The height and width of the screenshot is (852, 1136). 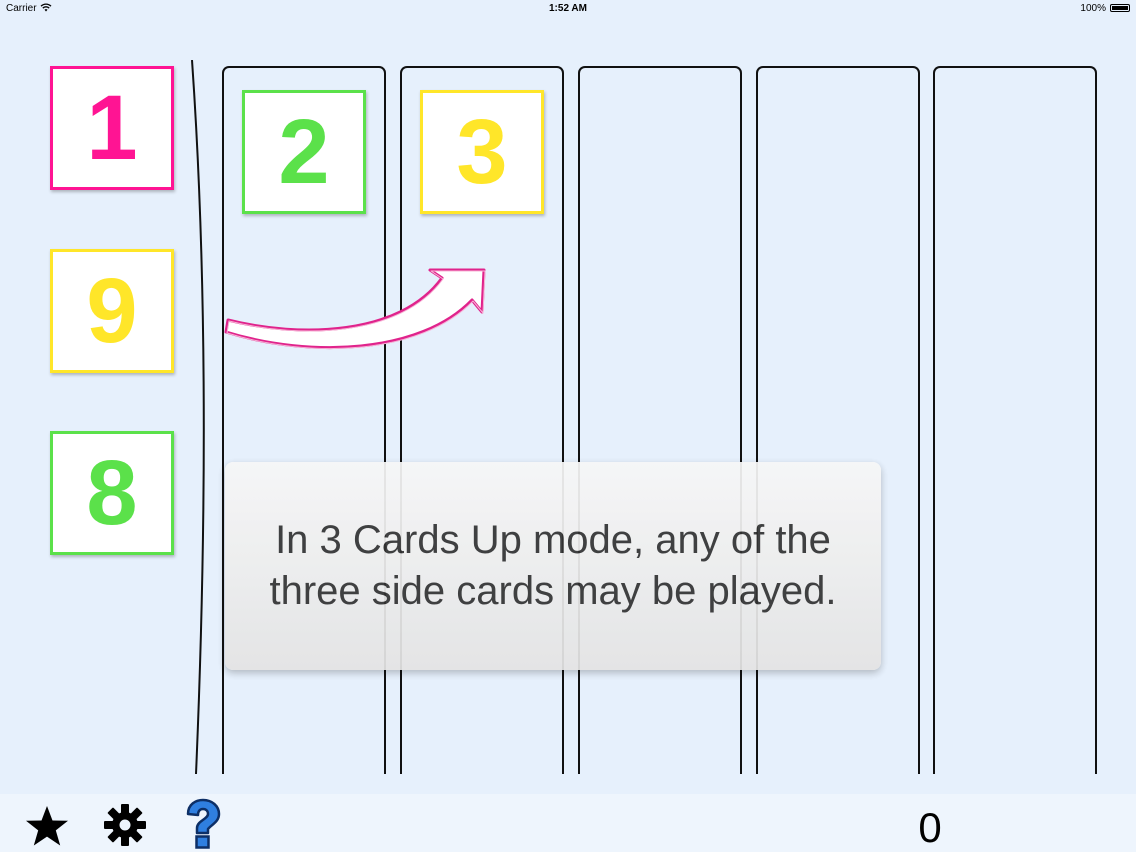 I want to click on column-card: 2, so click(x=304, y=152).